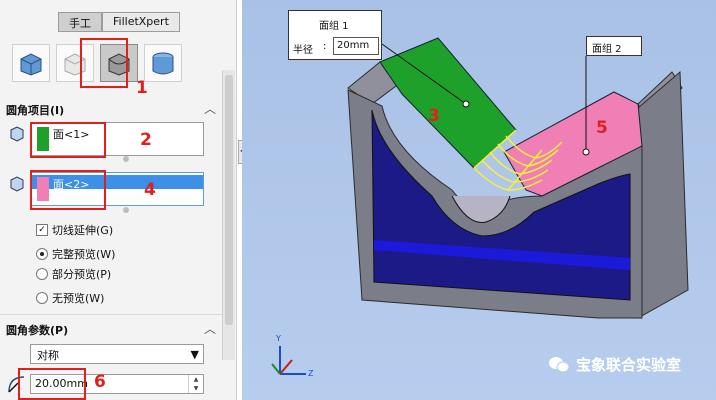 The image size is (716, 400). I want to click on panel-scrollbar, so click(228, 215).